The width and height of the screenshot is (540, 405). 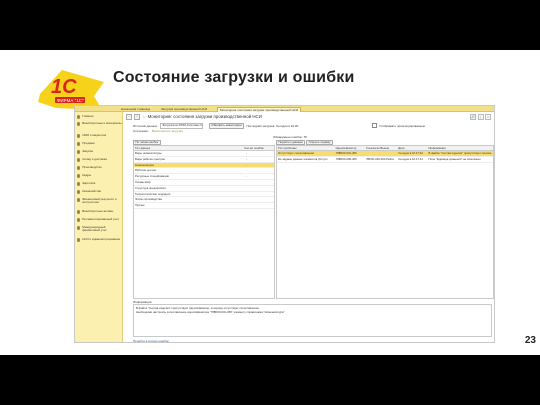 I want to click on sidebar-item-regulated: Регламентированный учет, so click(x=99, y=221).